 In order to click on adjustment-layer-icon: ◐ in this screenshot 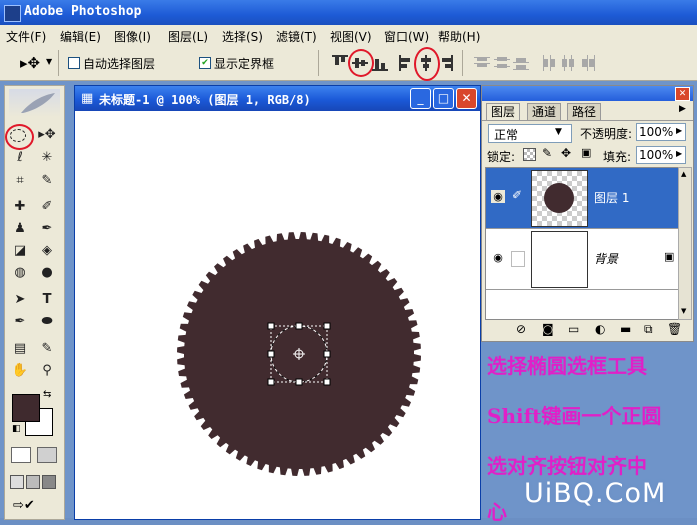, I will do `click(600, 329)`.